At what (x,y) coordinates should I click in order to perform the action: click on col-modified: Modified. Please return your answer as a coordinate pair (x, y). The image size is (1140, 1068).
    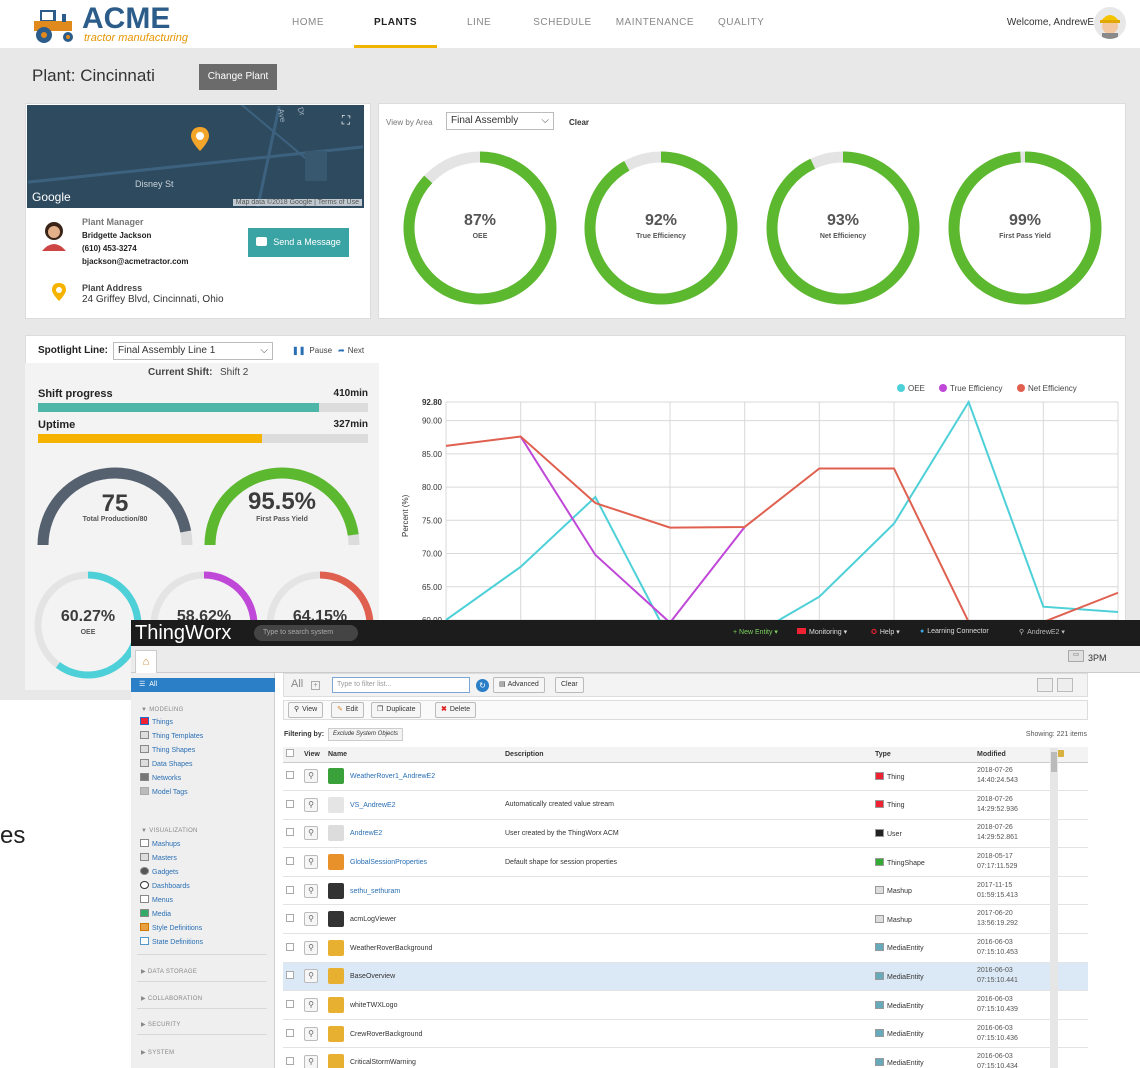
    Looking at the image, I should click on (1014, 755).